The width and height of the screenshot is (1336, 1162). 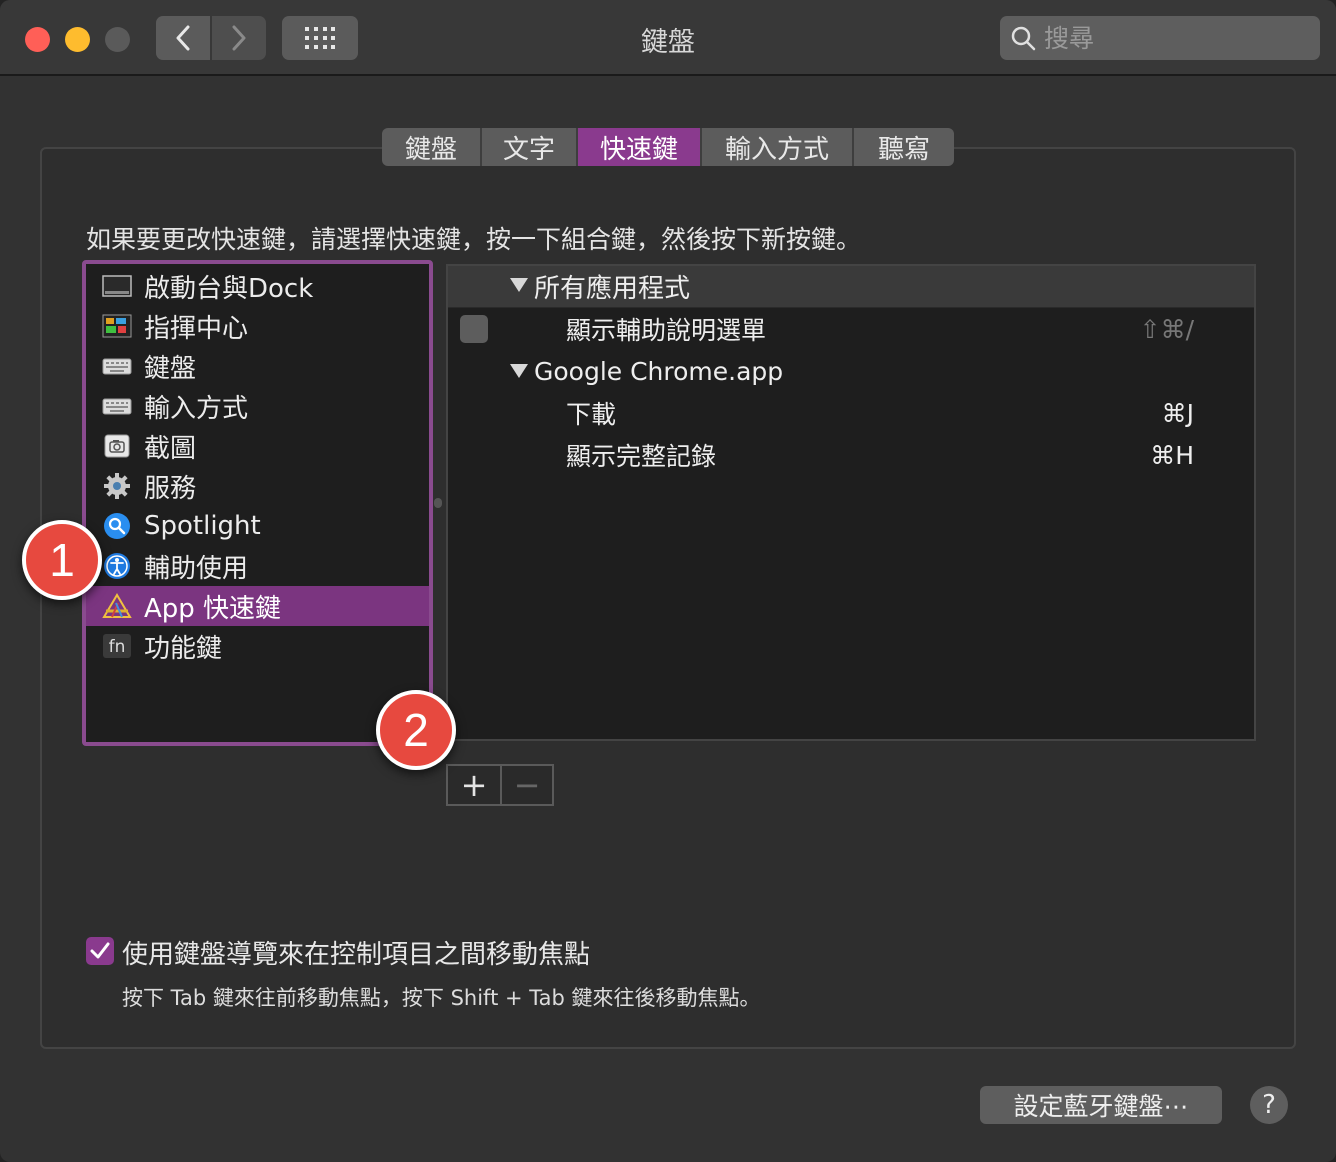 What do you see at coordinates (851, 329) in the screenshot?
I see `shortcut-row: 顯示輔助說明選單 ⇧⌘/` at bounding box center [851, 329].